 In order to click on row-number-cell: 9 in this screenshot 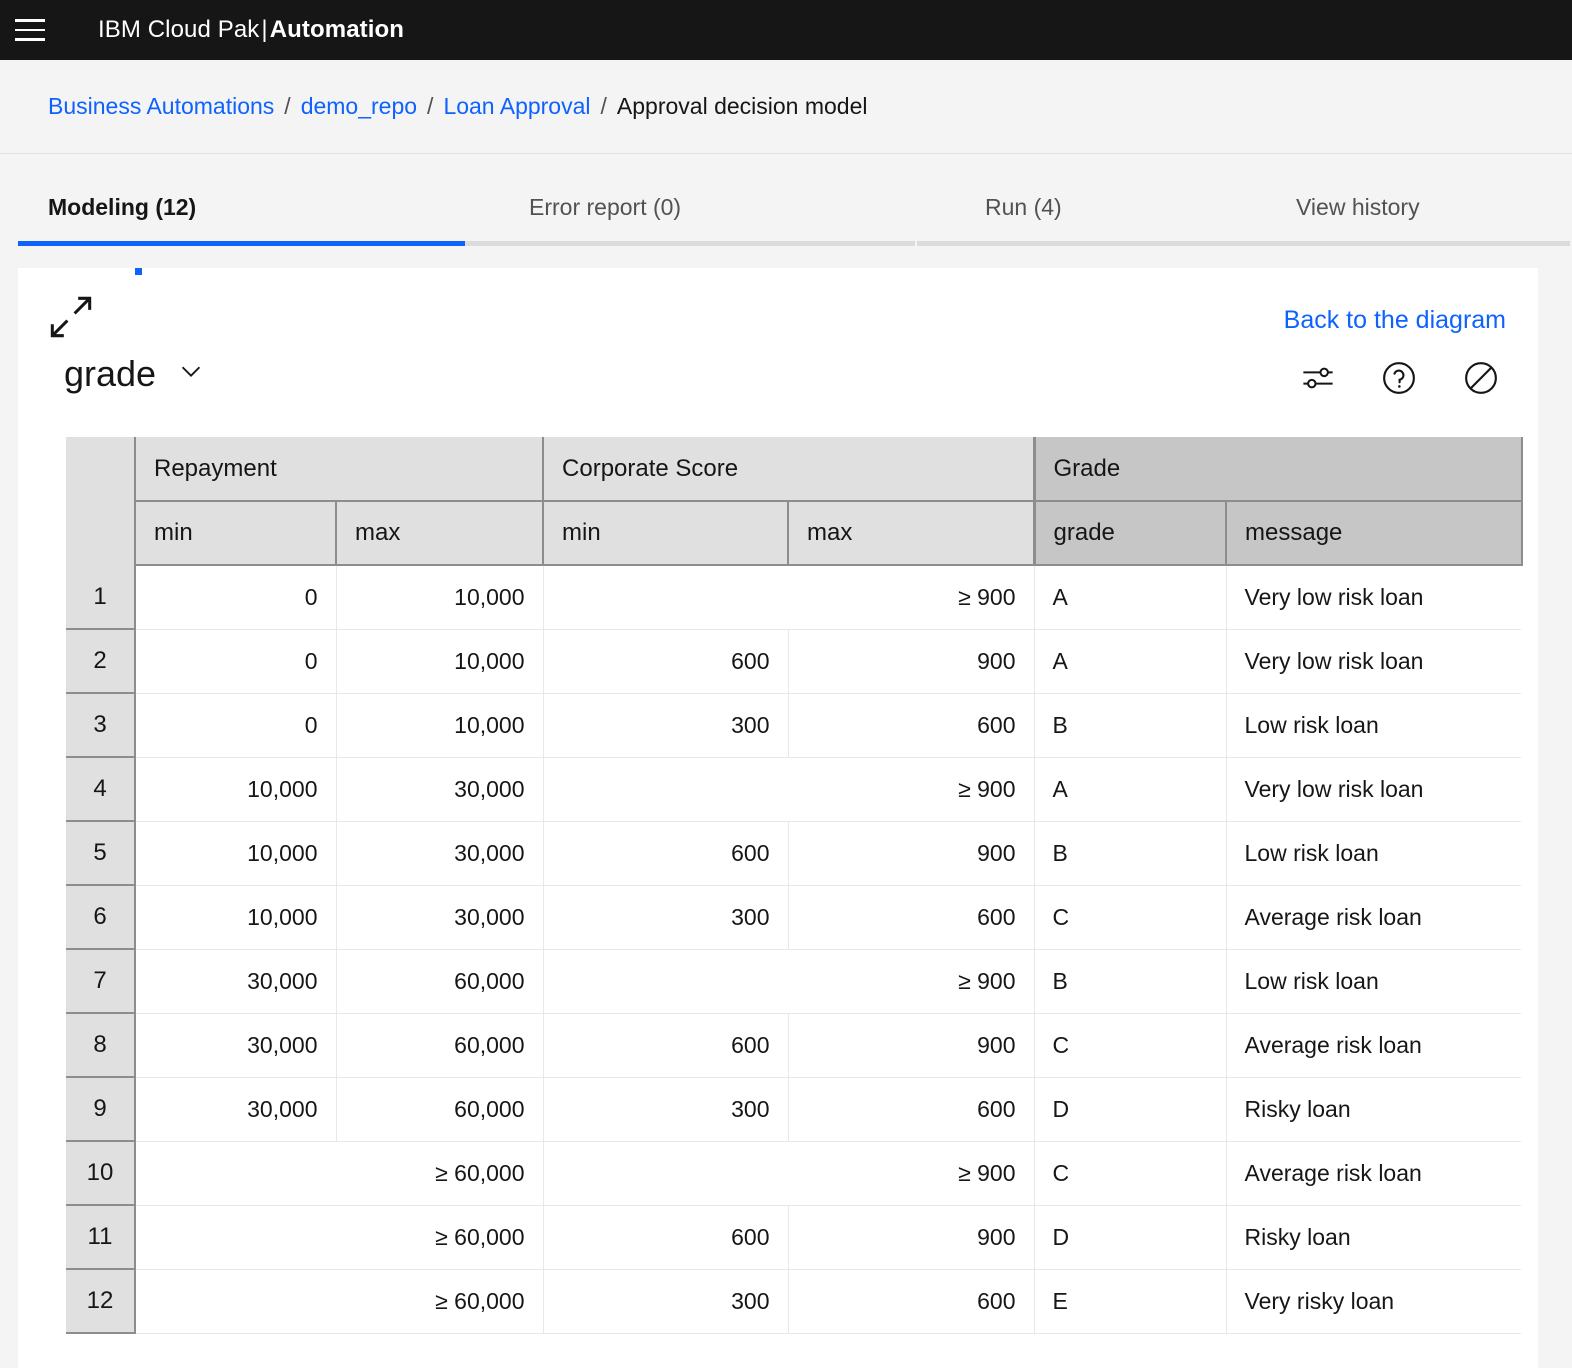, I will do `click(101, 1109)`.